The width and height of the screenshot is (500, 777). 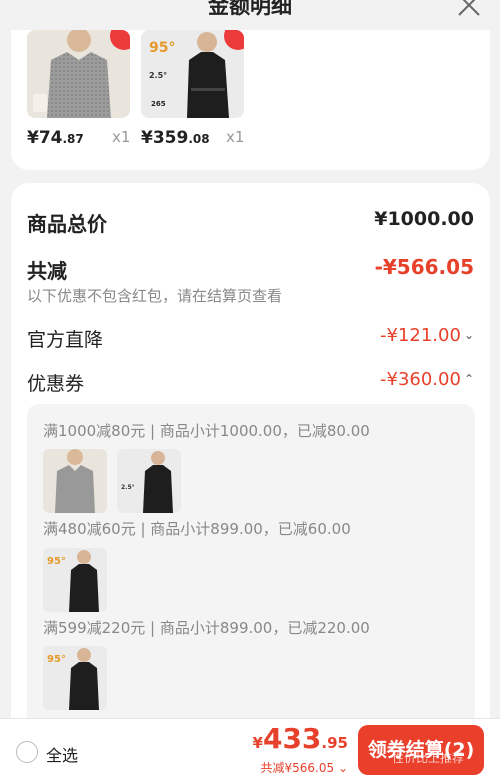 I want to click on modal-title: 金额明细, so click(x=250, y=9).